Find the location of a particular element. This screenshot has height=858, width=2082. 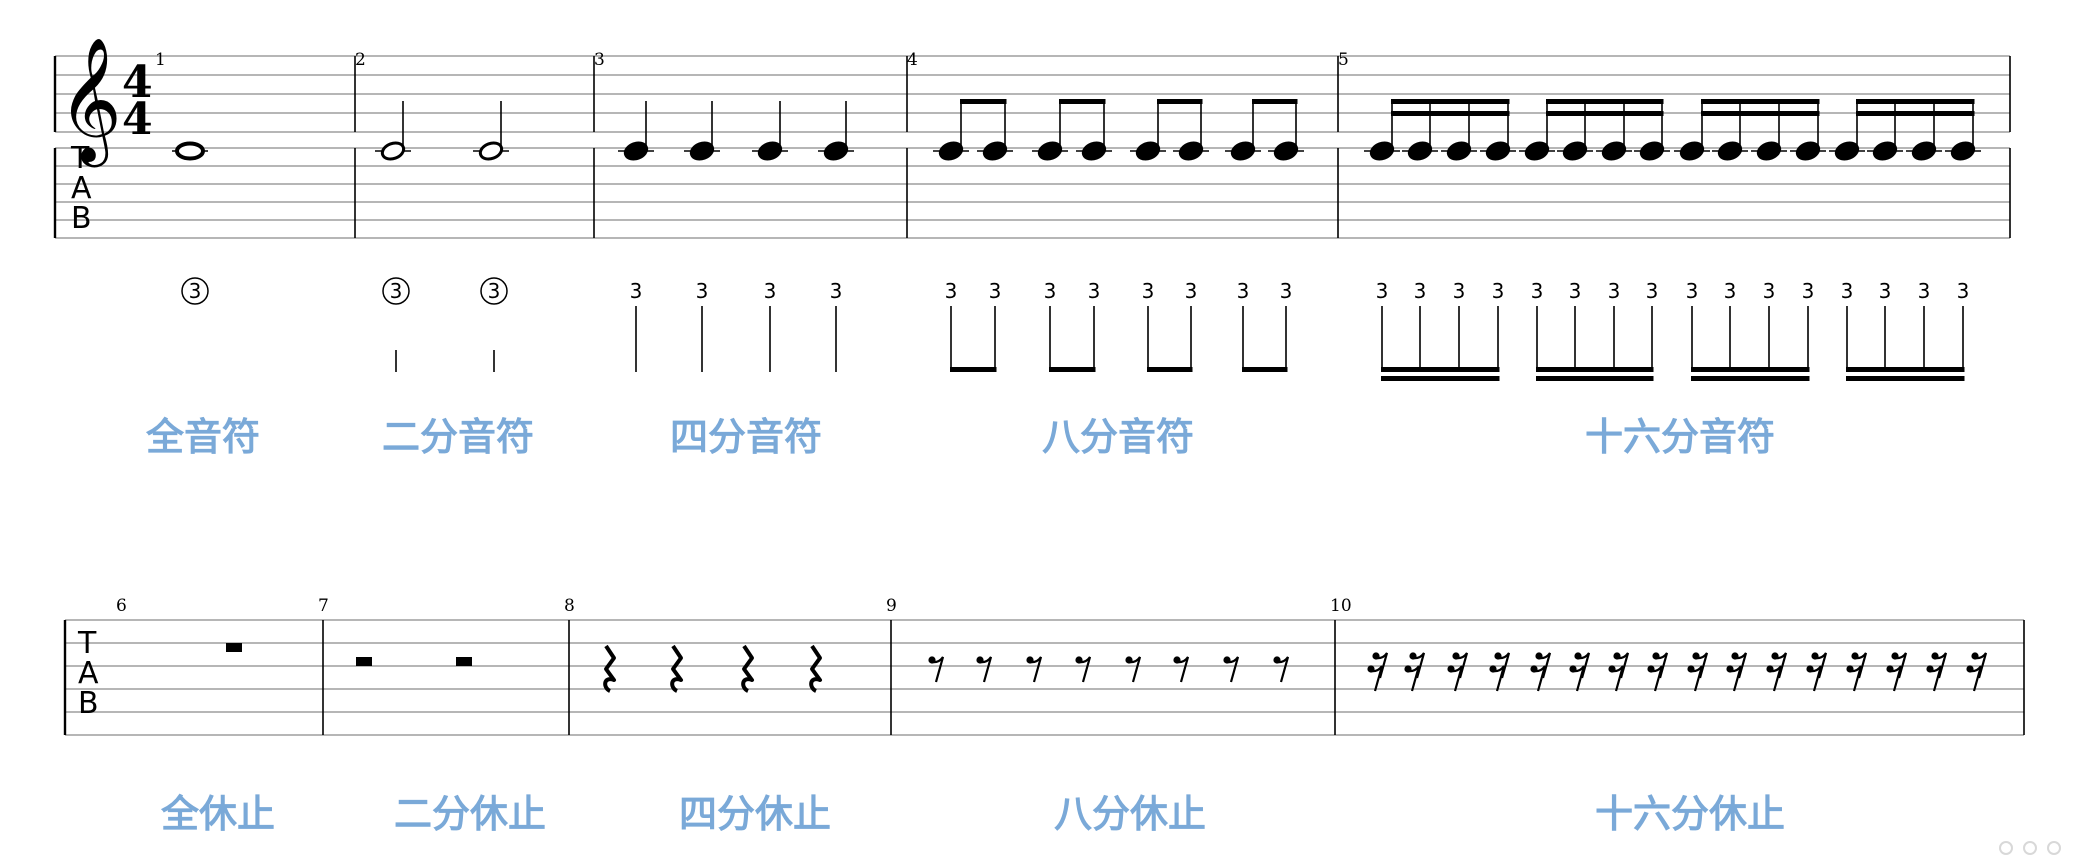

note-value-label: 四分音符 is located at coordinates (746, 437).